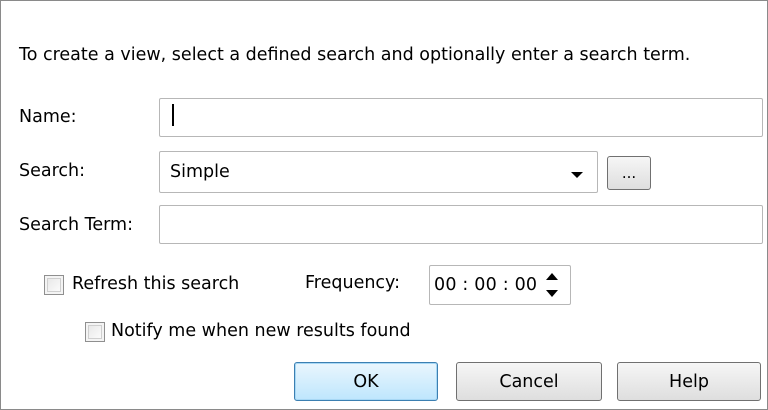  I want to click on search-dropdown-value: Simple, so click(200, 172).